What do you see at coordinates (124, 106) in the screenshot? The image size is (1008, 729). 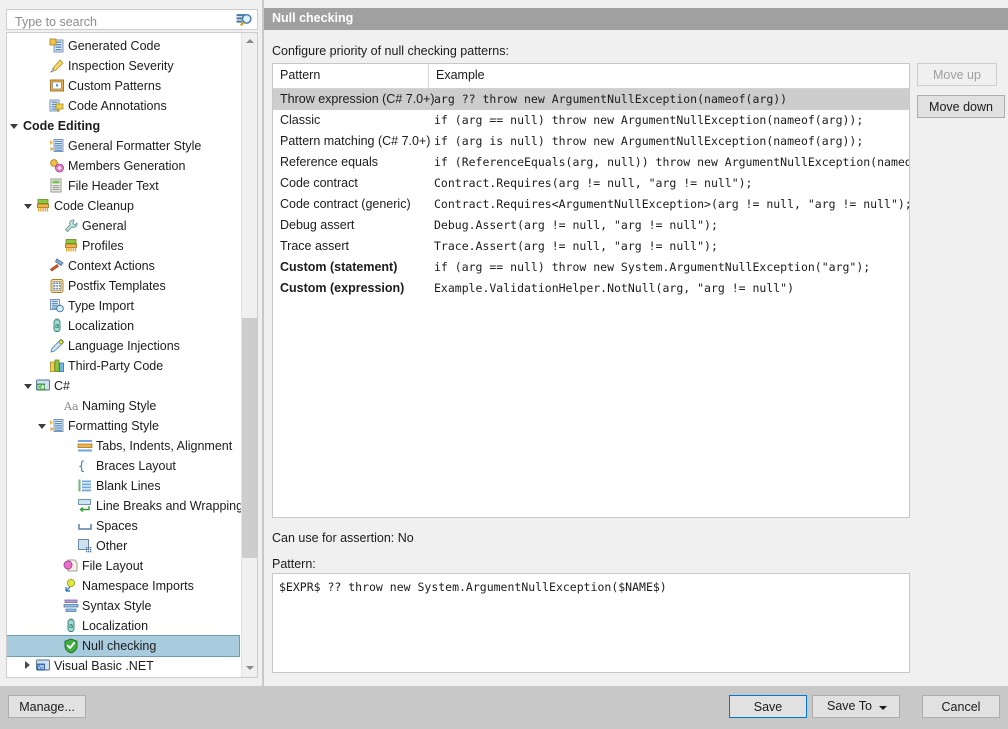 I see `sidebar-item-code-annotations: Code Annotations` at bounding box center [124, 106].